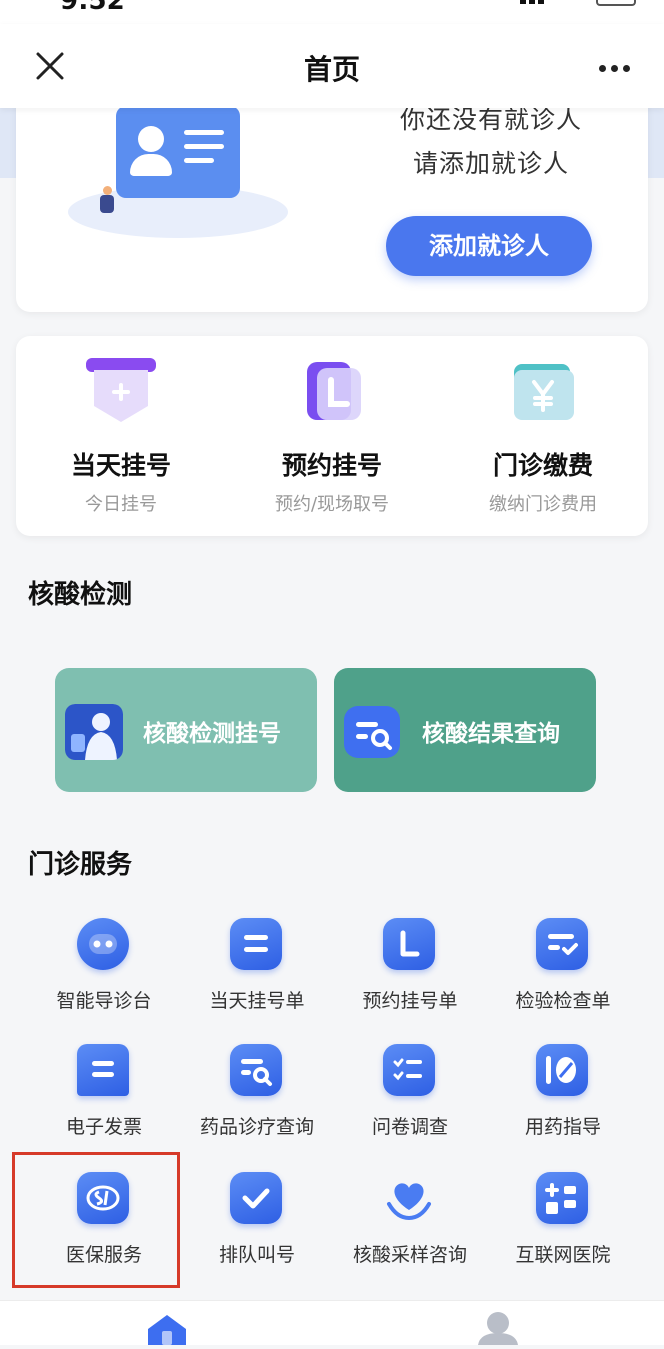 This screenshot has height=1349, width=664. I want to click on invoice-icon, so click(103, 1069).